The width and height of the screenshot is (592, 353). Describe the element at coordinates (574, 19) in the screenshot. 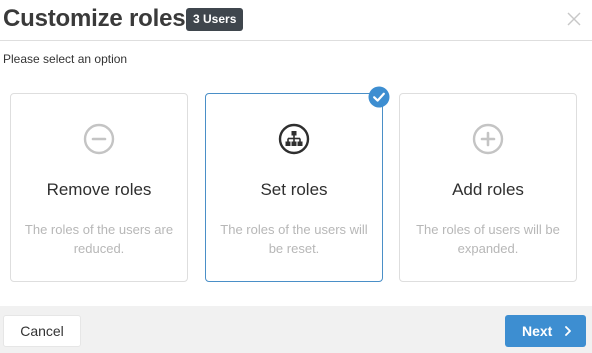

I see `close-icon` at that location.